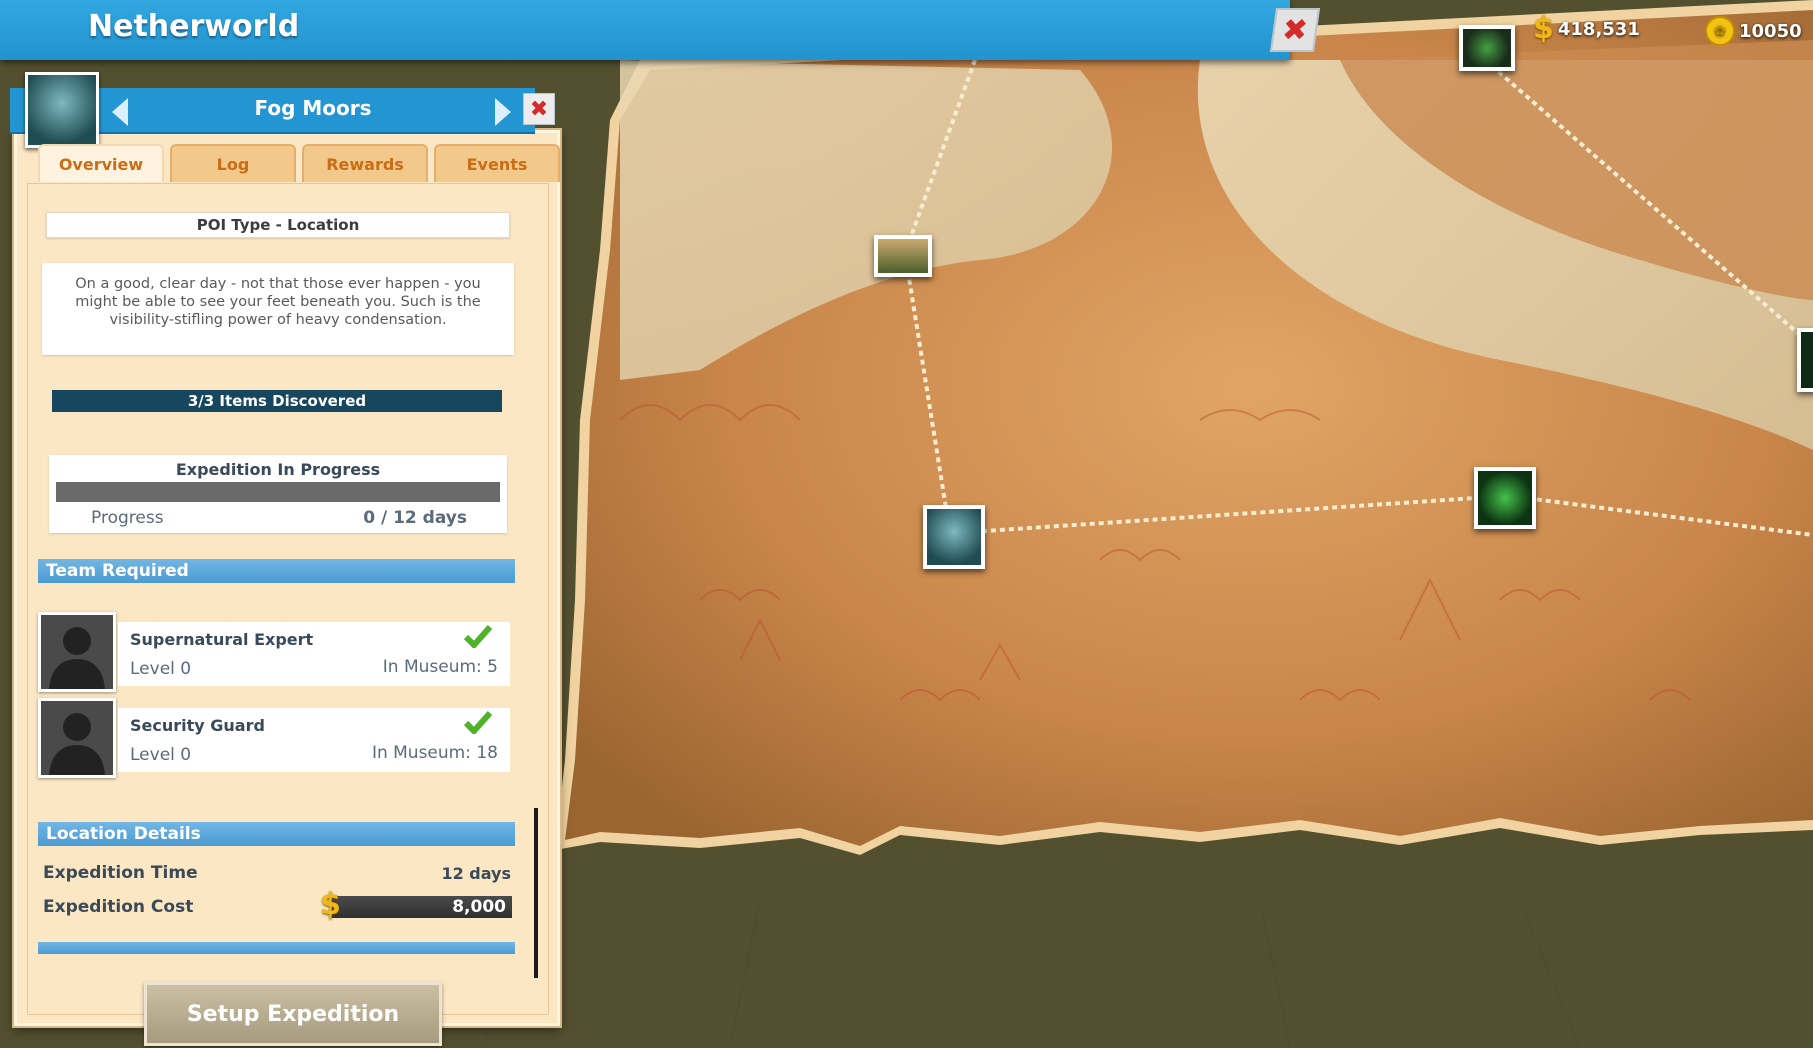  Describe the element at coordinates (536, 893) in the screenshot. I see `panel-scrollbar` at that location.